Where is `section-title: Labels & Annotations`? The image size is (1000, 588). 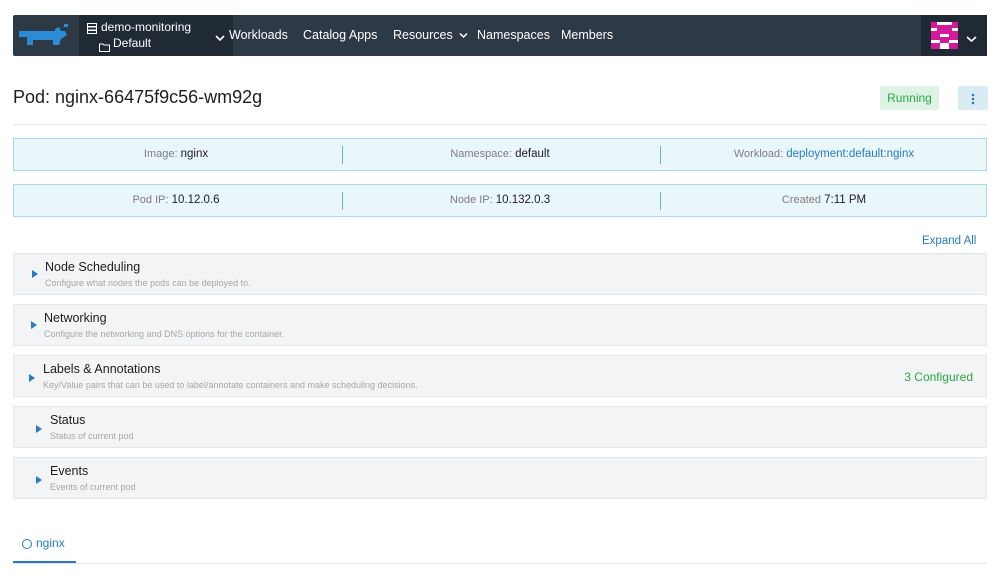 section-title: Labels & Annotations is located at coordinates (102, 369).